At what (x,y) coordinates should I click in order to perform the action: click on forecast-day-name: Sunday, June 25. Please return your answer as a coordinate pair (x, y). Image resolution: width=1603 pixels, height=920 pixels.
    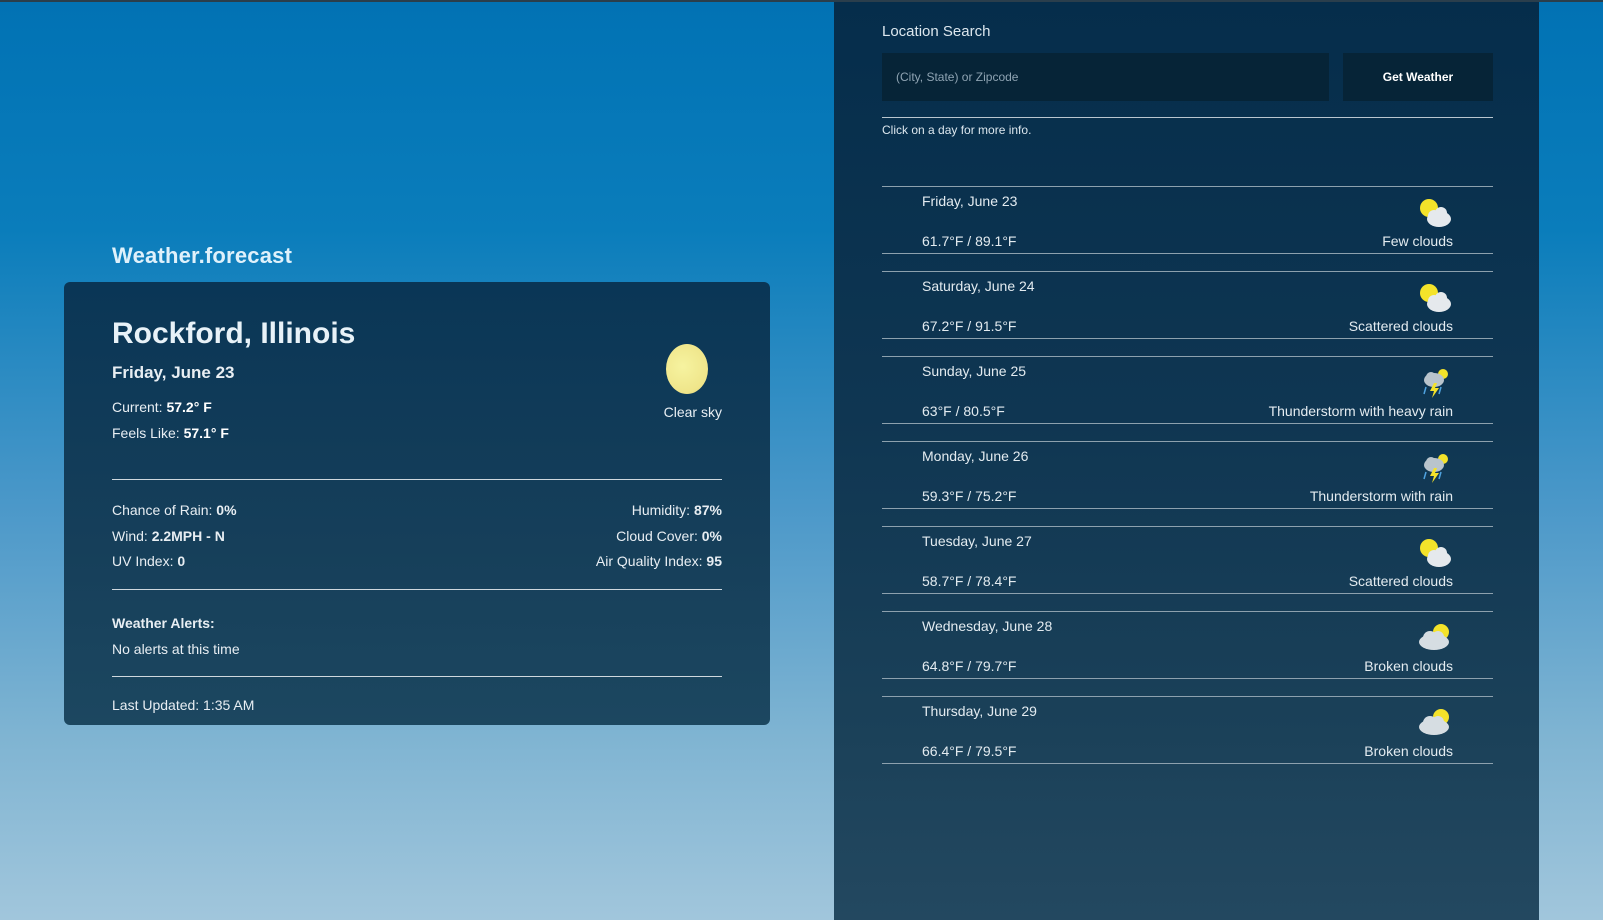
    Looking at the image, I should click on (974, 371).